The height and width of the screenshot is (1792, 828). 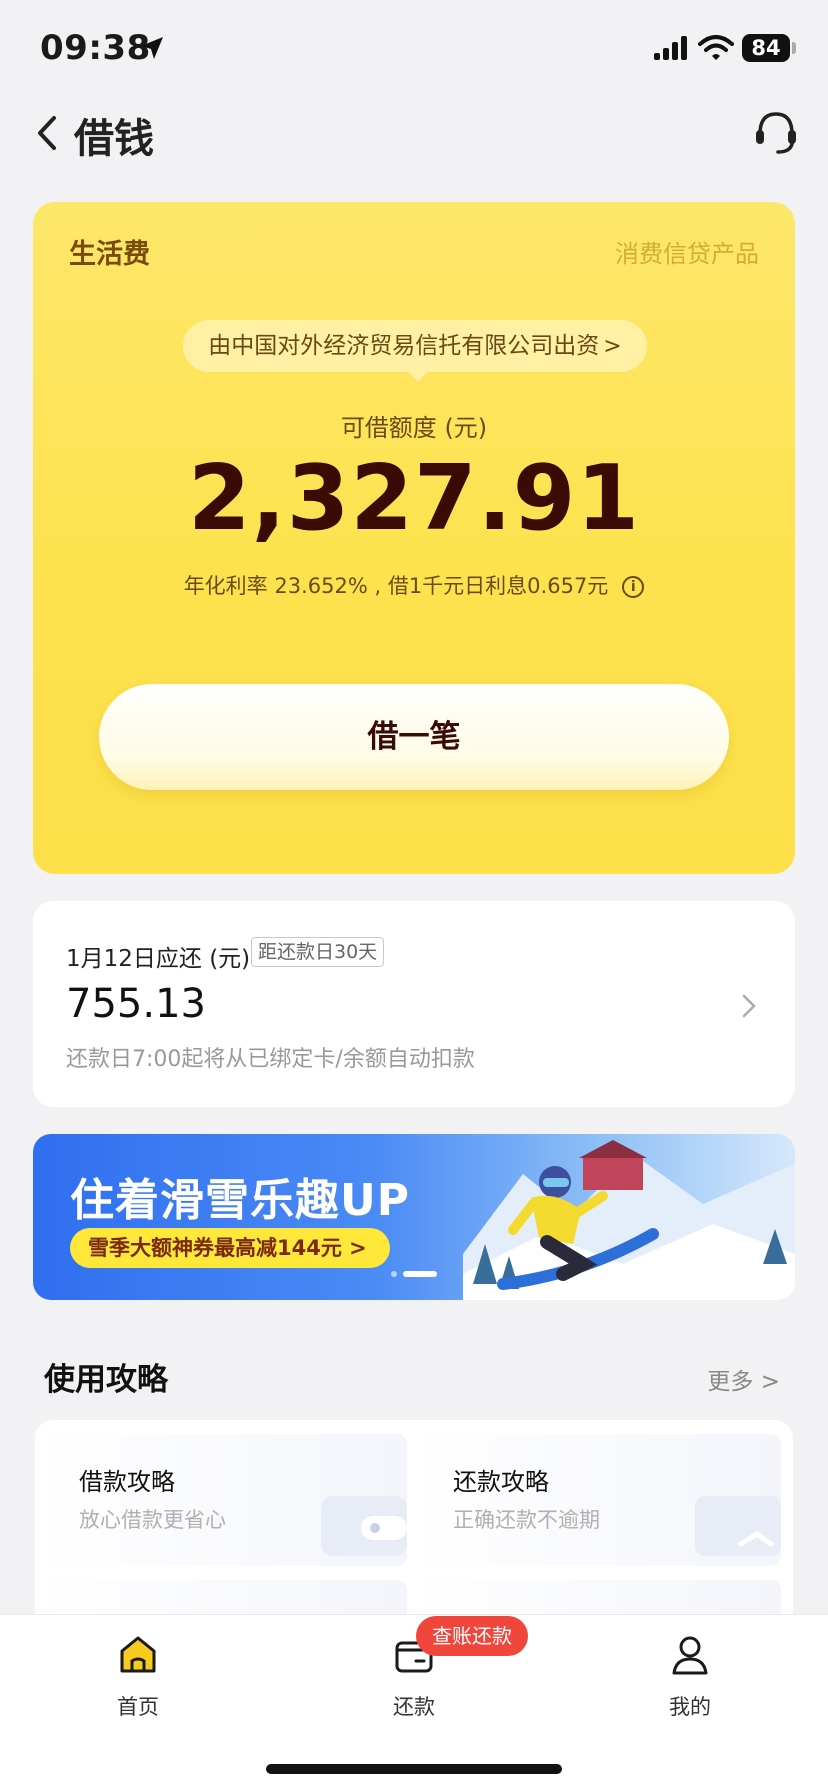 What do you see at coordinates (670, 48) in the screenshot?
I see `cellular-signal-icon` at bounding box center [670, 48].